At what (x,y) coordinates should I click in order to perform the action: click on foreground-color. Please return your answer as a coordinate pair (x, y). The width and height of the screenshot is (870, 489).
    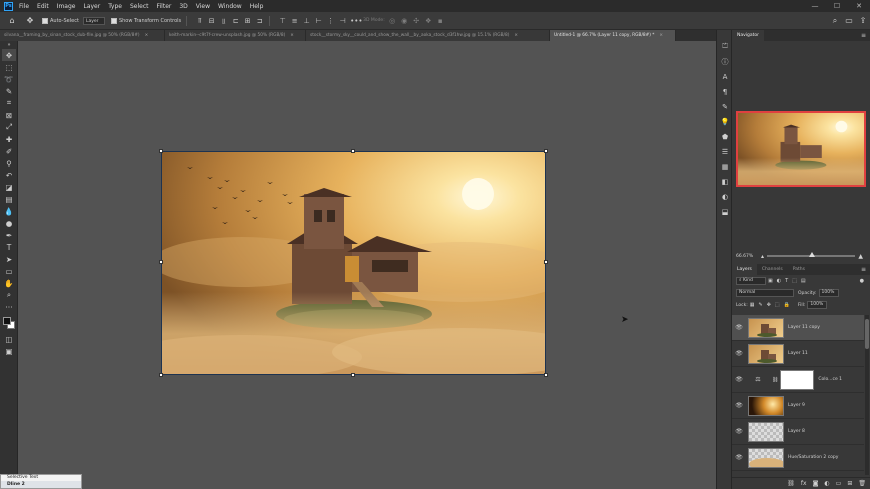
    Looking at the image, I should click on (7, 321).